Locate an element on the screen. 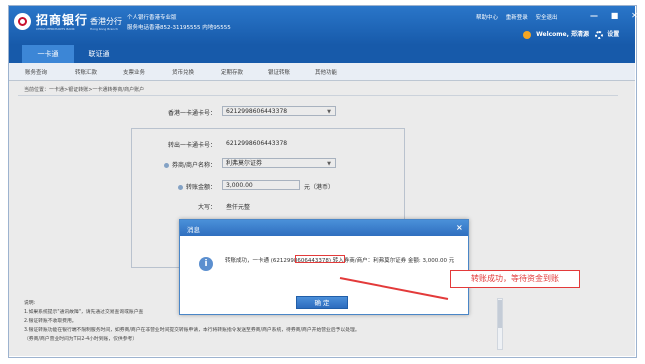 Image resolution: width=645 pixels, height=364 pixels. user-smile-icon is located at coordinates (527, 34).